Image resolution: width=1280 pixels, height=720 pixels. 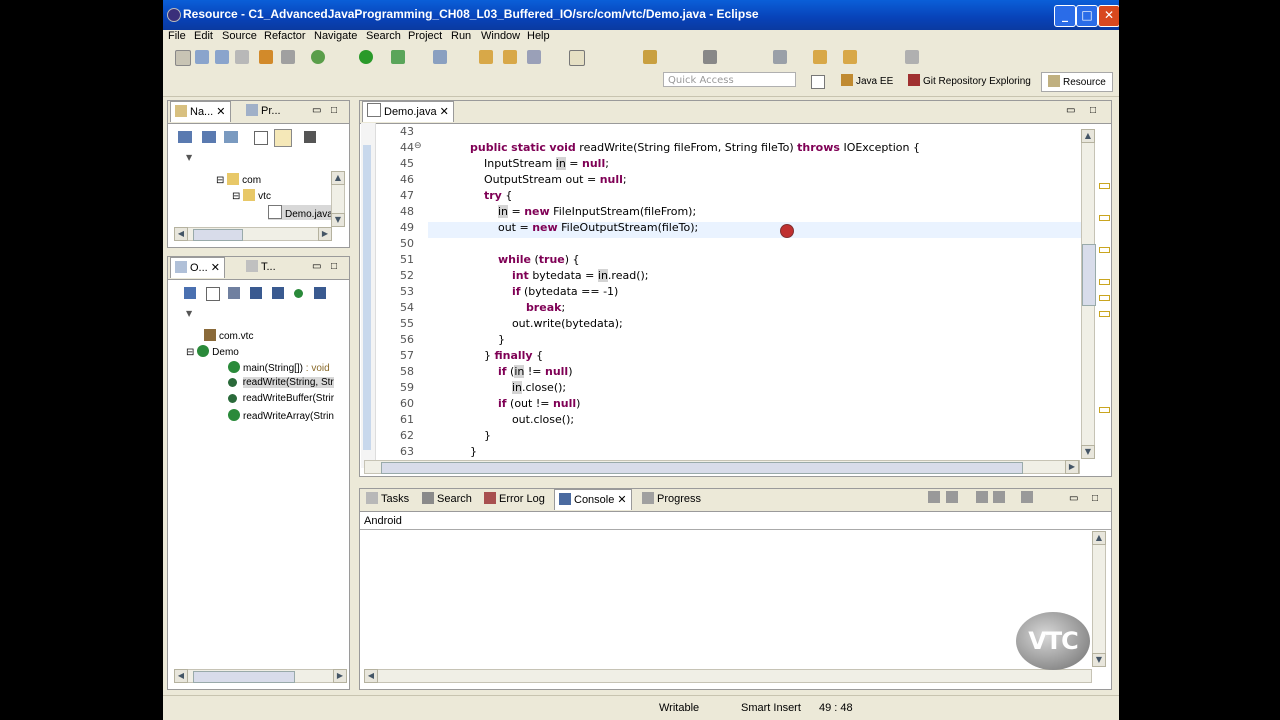 What do you see at coordinates (538, 36) in the screenshot?
I see `menu-help: Help` at bounding box center [538, 36].